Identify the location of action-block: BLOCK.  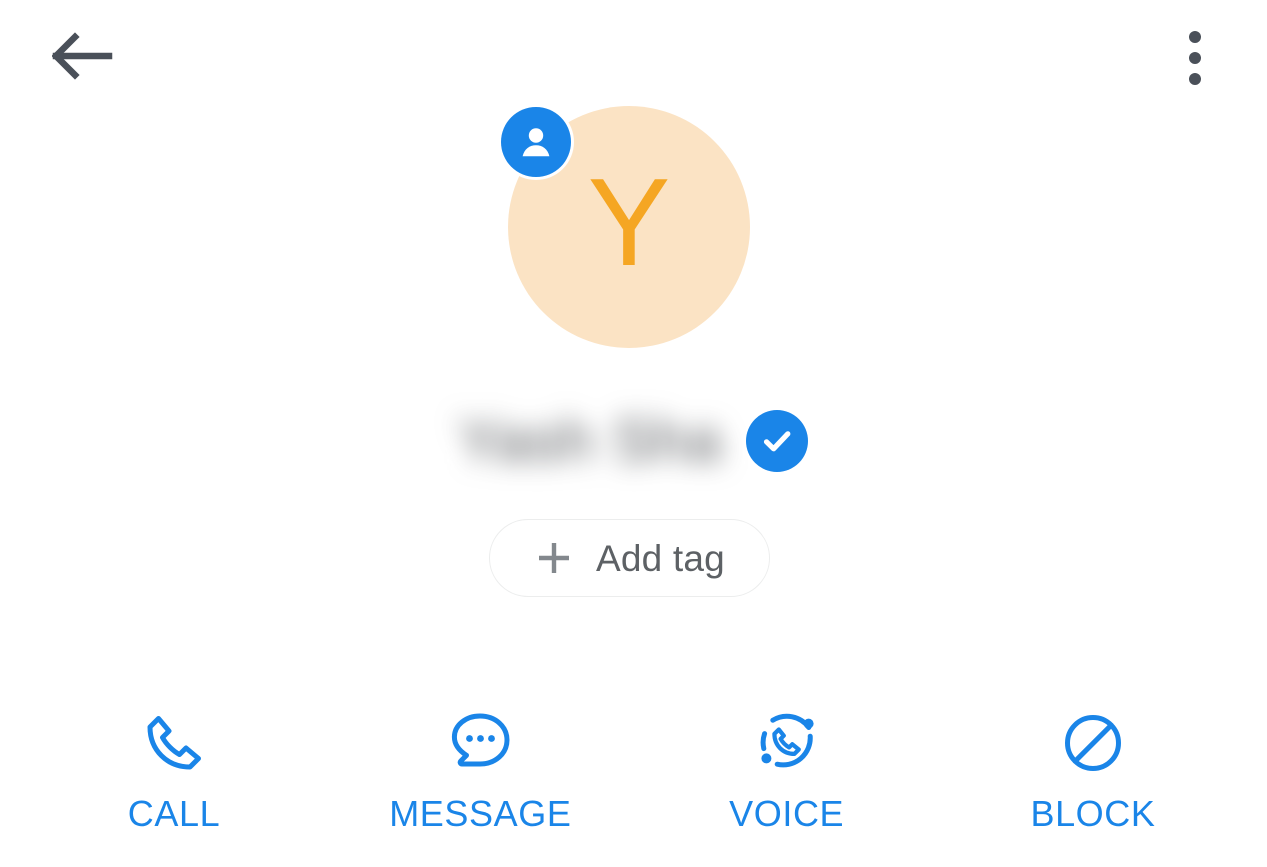
(1093, 779).